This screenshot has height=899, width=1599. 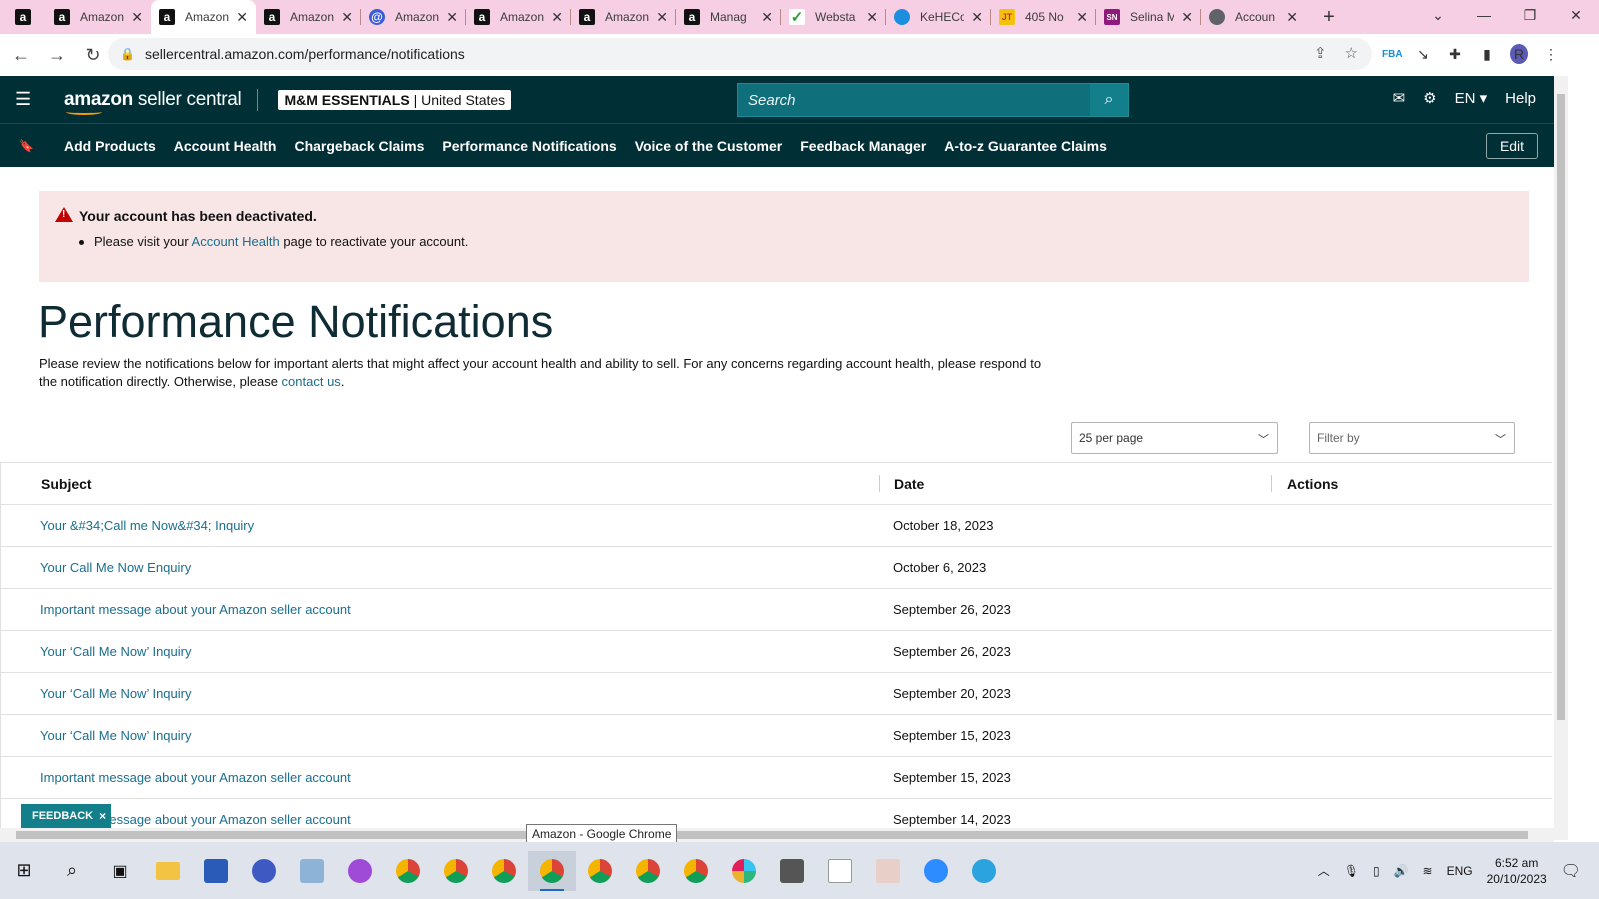 What do you see at coordinates (1551, 54) in the screenshot?
I see `menu-kebab-icon: ⋮` at bounding box center [1551, 54].